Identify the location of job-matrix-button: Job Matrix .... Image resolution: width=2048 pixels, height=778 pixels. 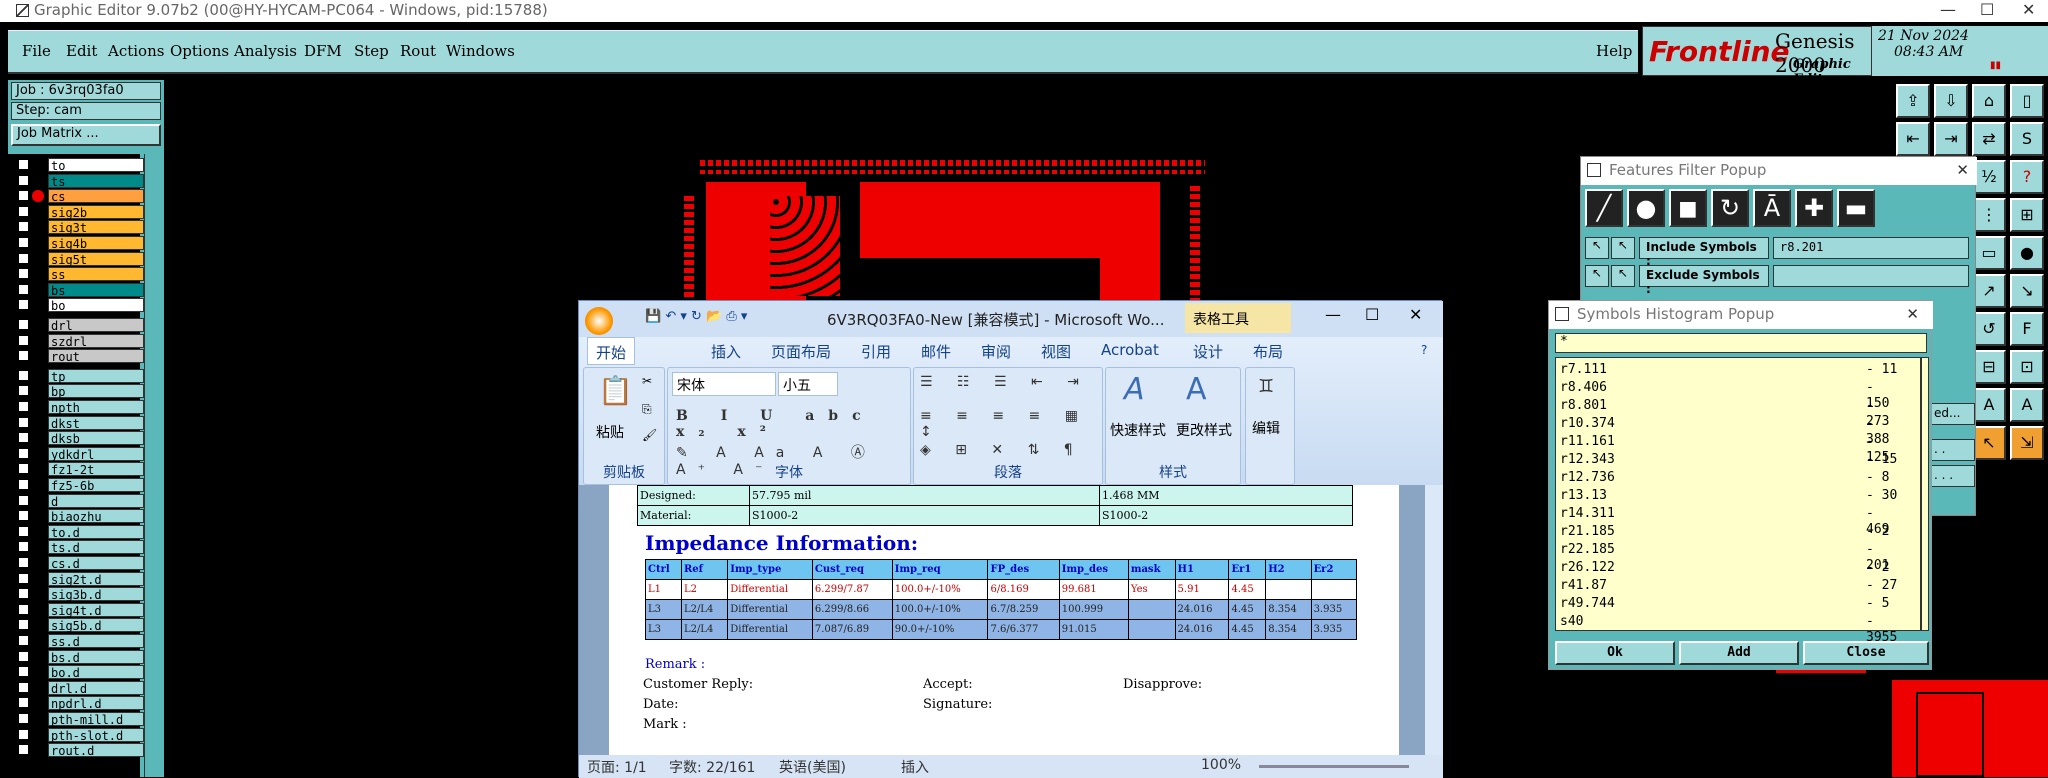
(86, 135).